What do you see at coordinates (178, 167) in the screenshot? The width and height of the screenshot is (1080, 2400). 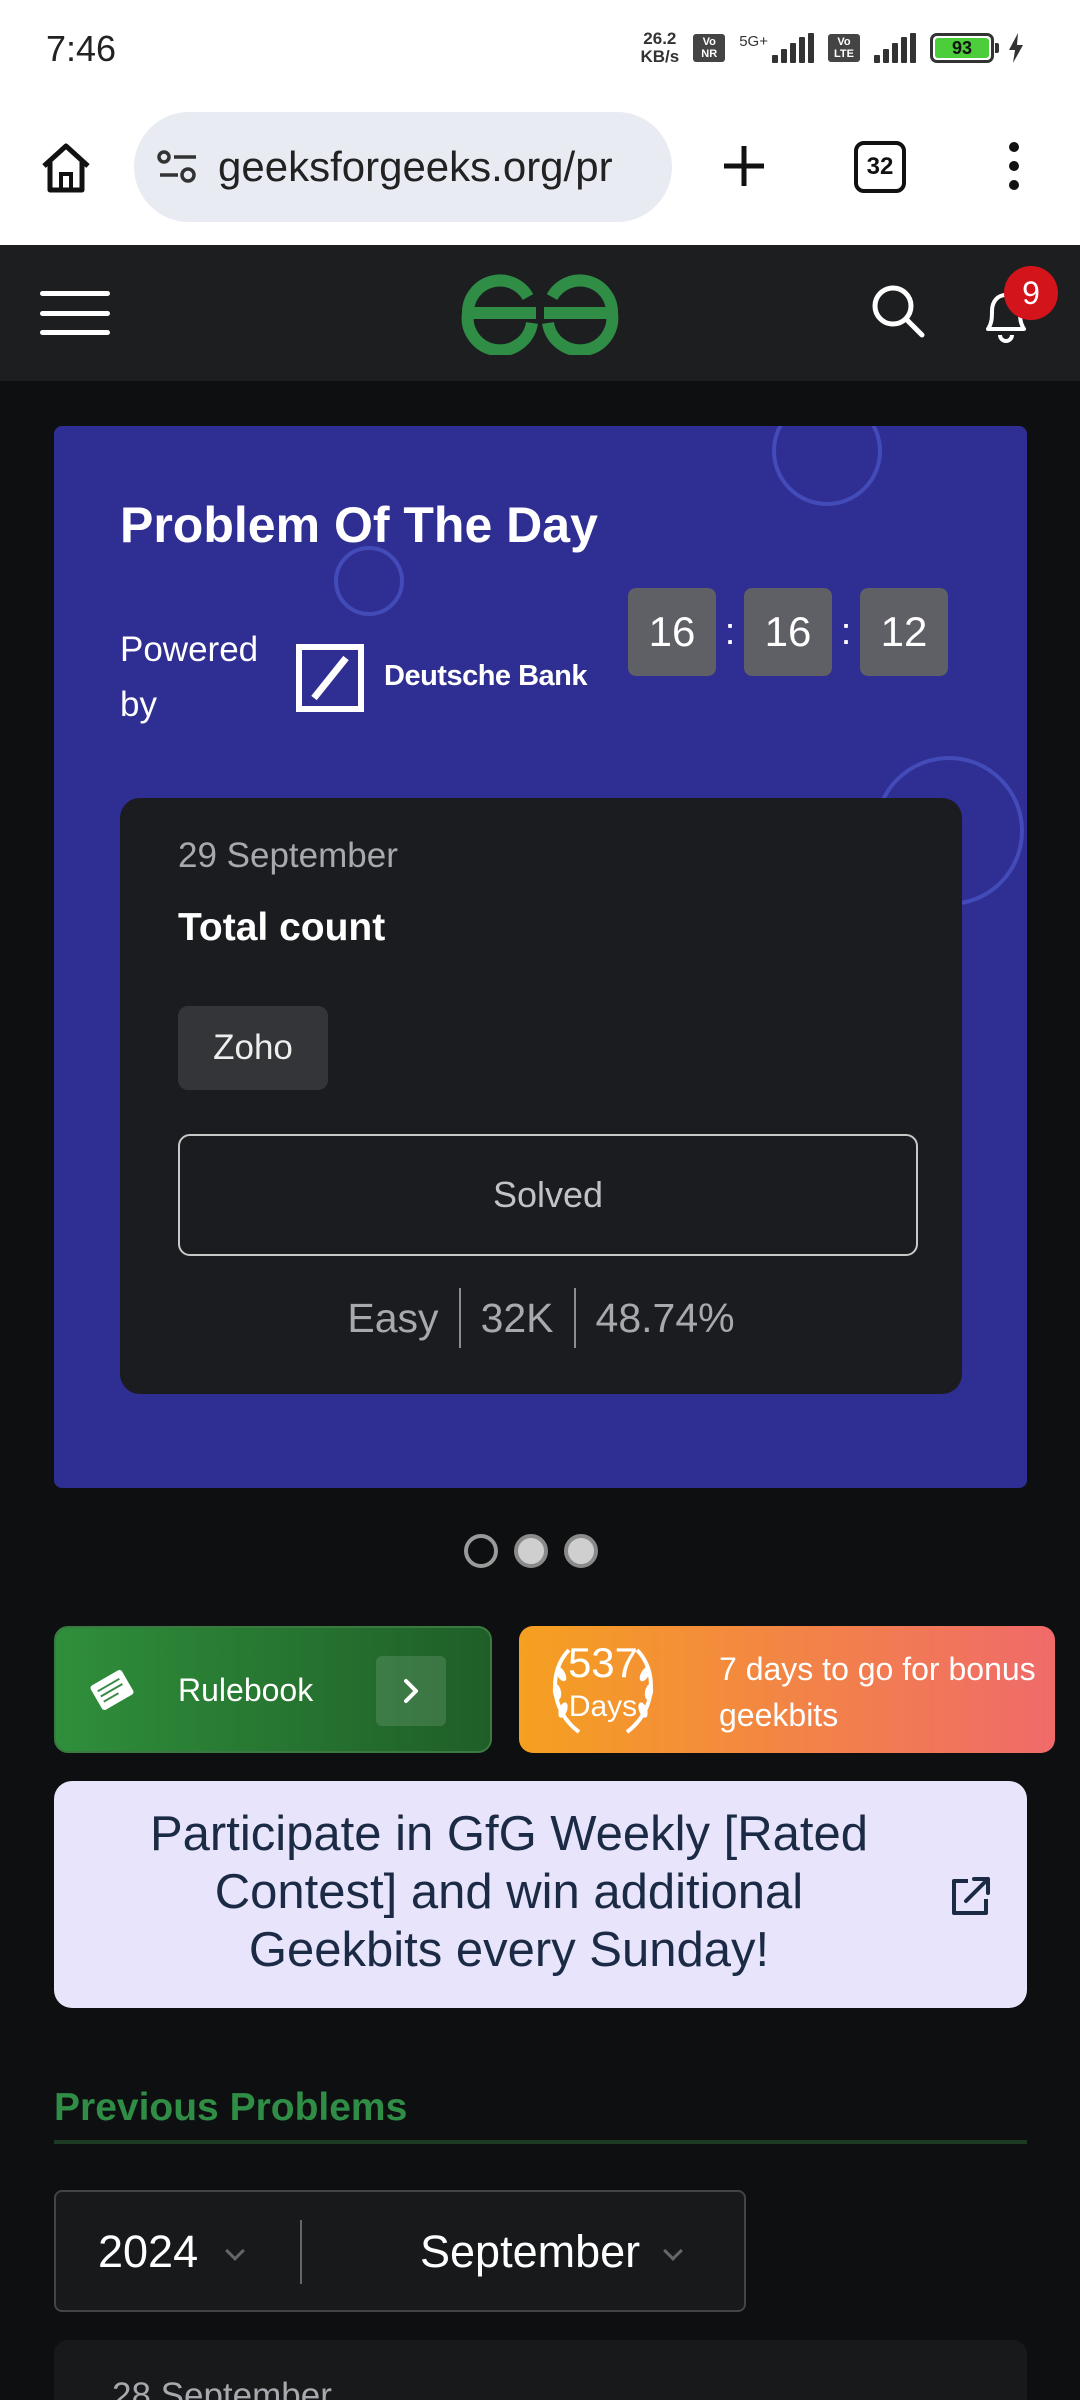 I see `site-settings-icon` at bounding box center [178, 167].